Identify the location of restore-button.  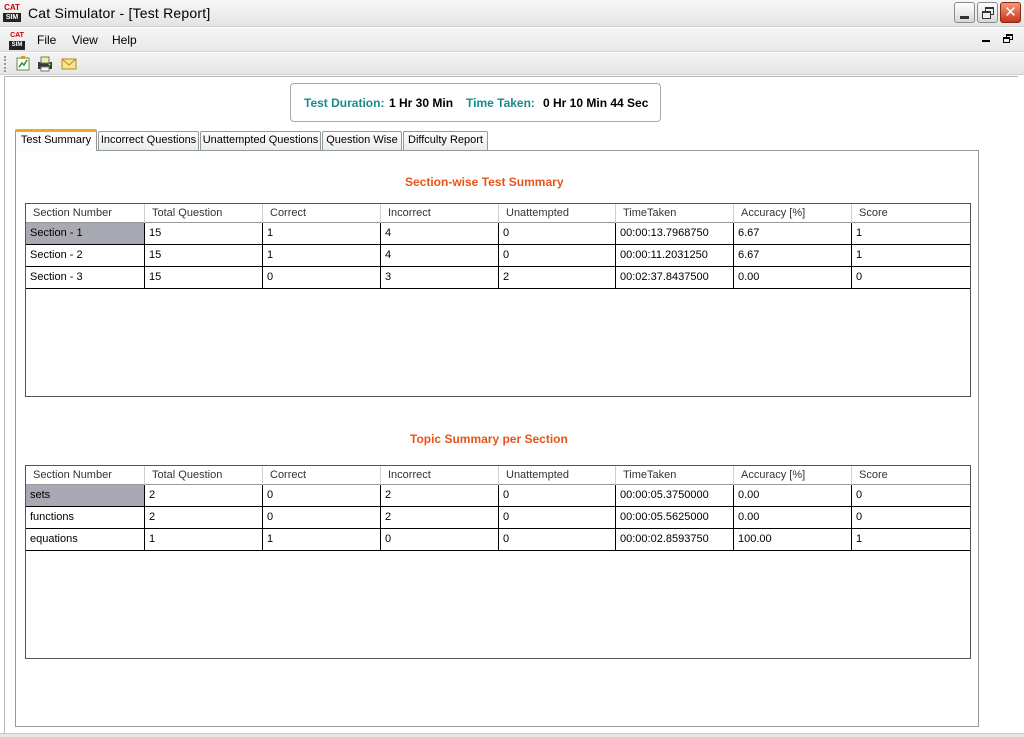
(987, 12).